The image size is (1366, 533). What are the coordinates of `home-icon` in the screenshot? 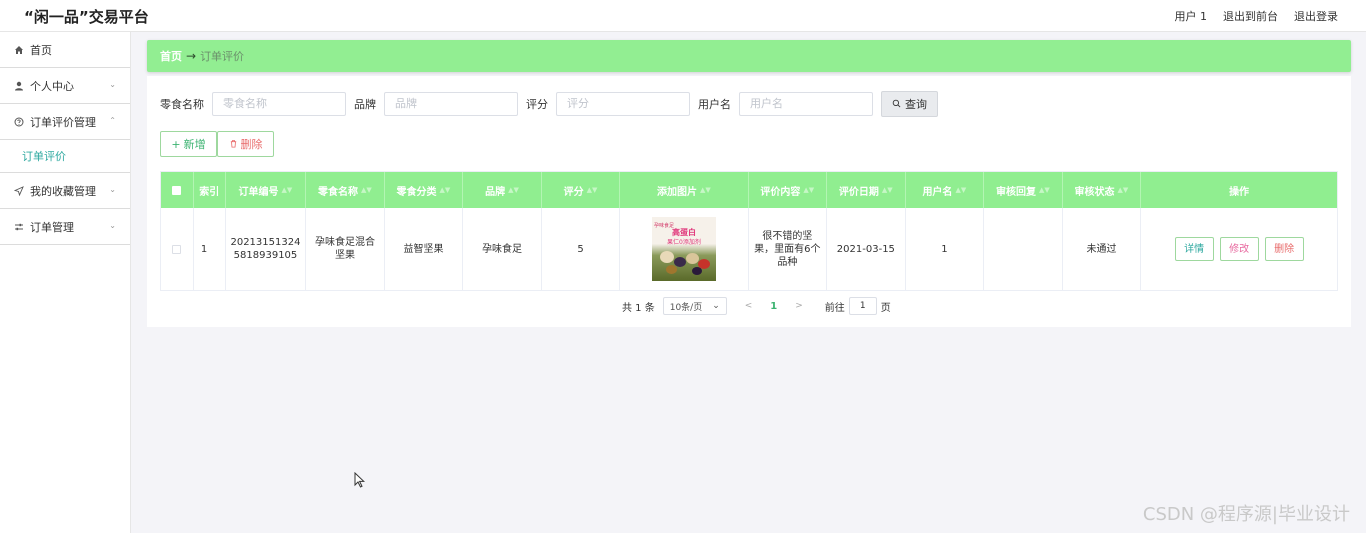 It's located at (19, 50).